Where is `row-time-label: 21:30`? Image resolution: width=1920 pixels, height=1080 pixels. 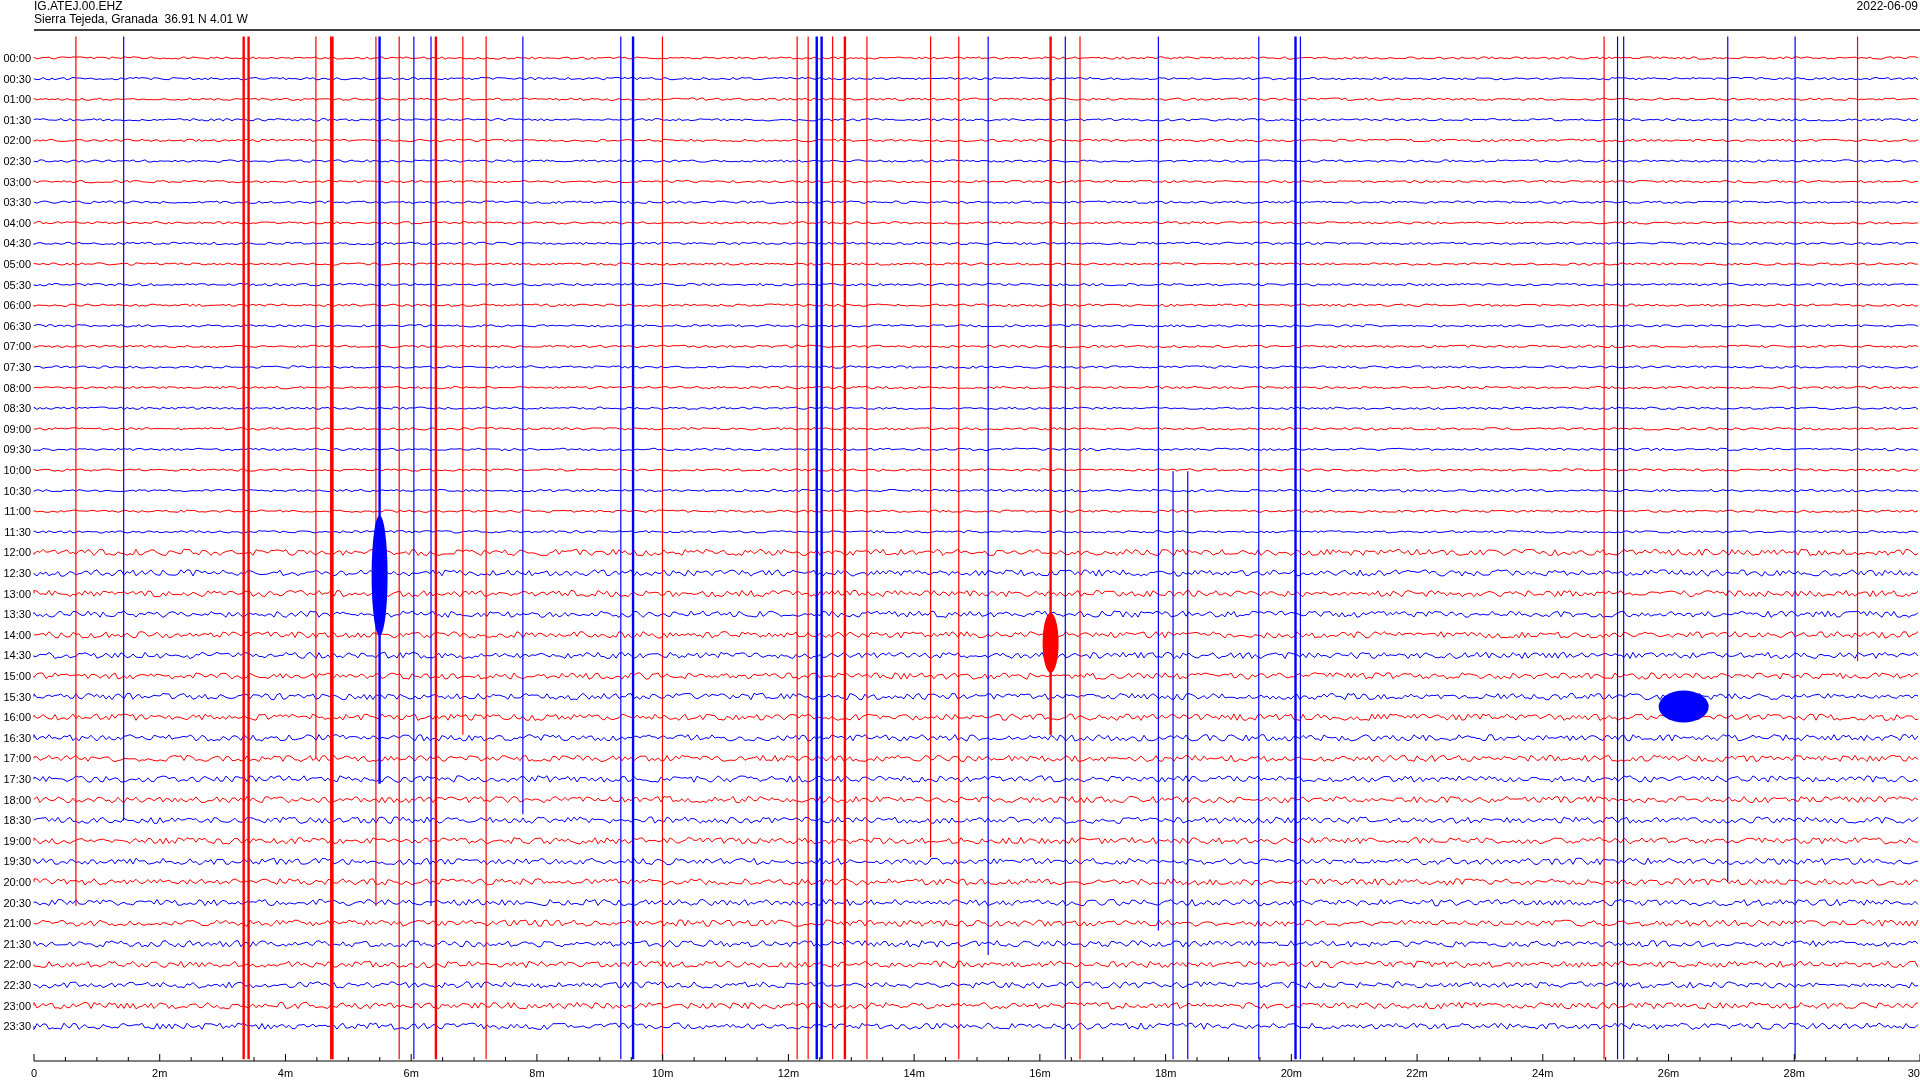
row-time-label: 21:30 is located at coordinates (17, 943).